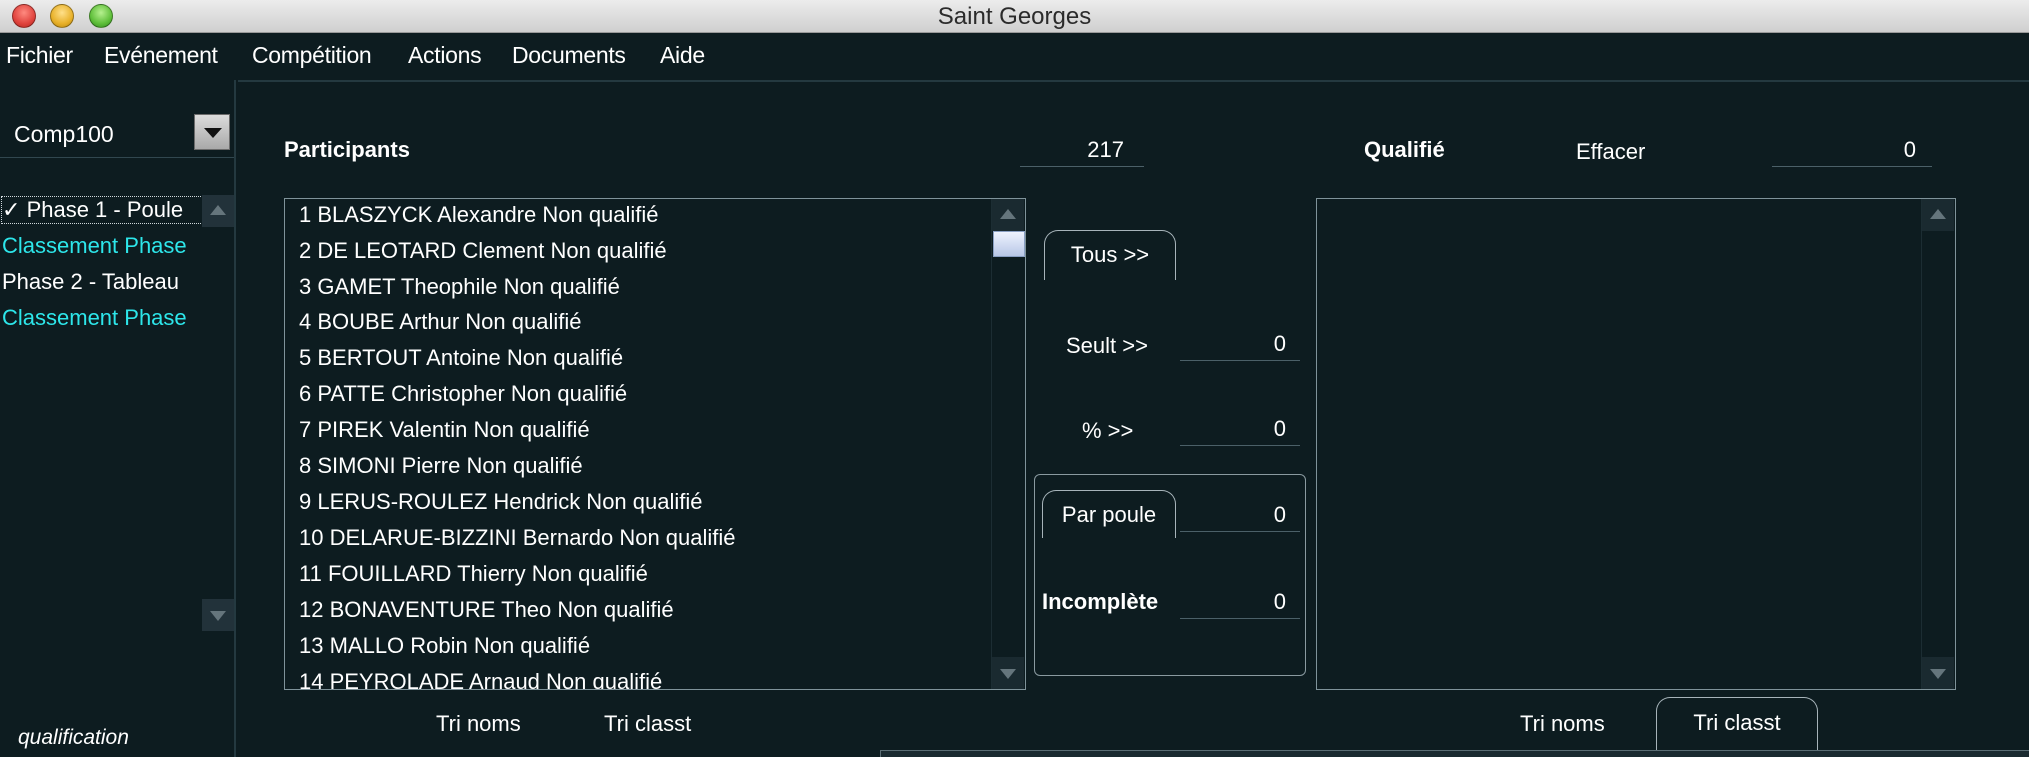  I want to click on incomplete-label: Incomplète, so click(1100, 601).